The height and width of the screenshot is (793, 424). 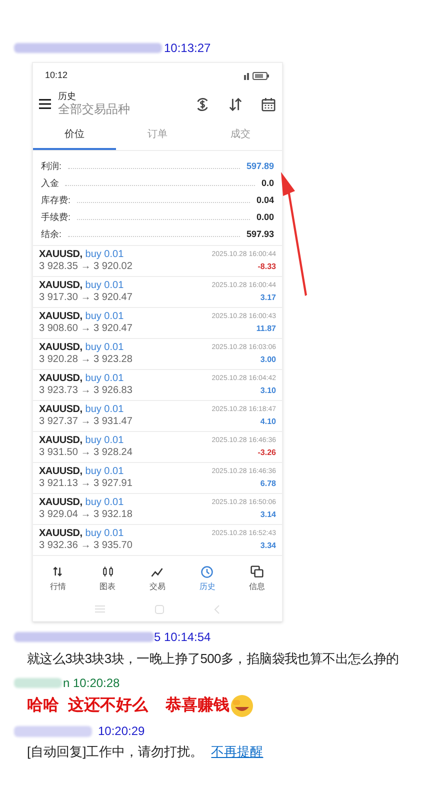 What do you see at coordinates (267, 267) in the screenshot?
I see `deal-profit: -8.33` at bounding box center [267, 267].